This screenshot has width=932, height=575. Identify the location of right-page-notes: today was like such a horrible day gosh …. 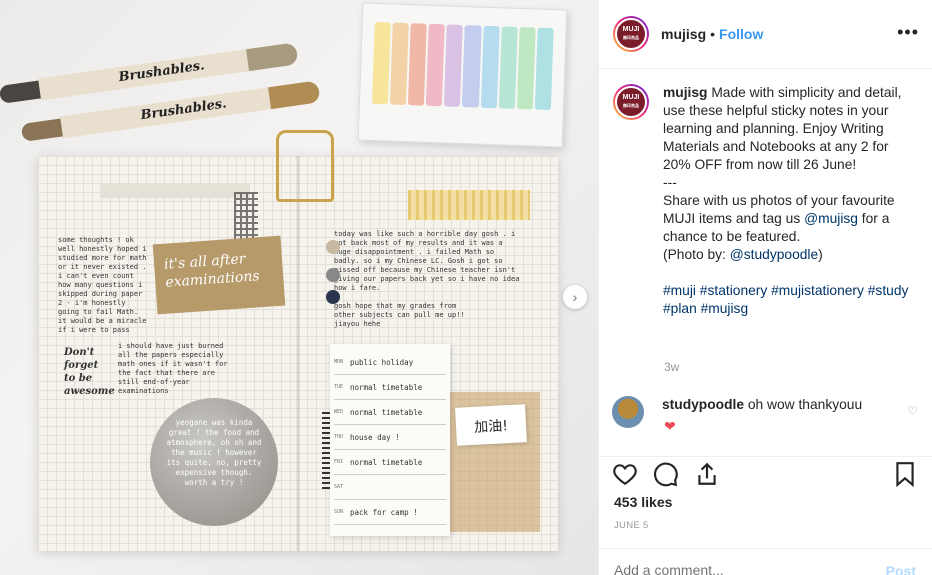
(427, 261).